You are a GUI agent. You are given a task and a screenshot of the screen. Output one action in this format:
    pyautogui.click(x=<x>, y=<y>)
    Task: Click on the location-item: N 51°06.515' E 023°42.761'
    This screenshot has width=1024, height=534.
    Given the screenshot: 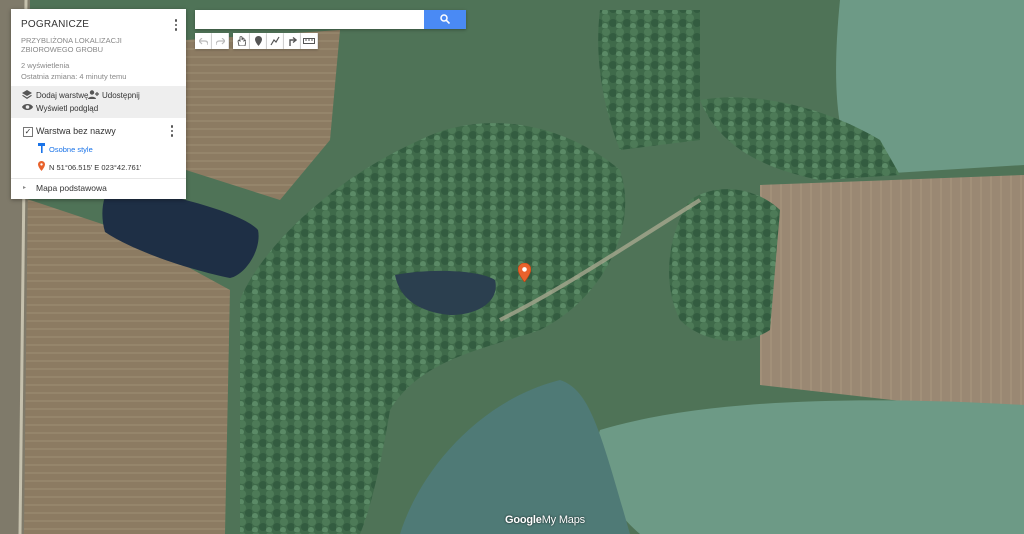 What is the action you would take?
    pyautogui.click(x=89, y=167)
    